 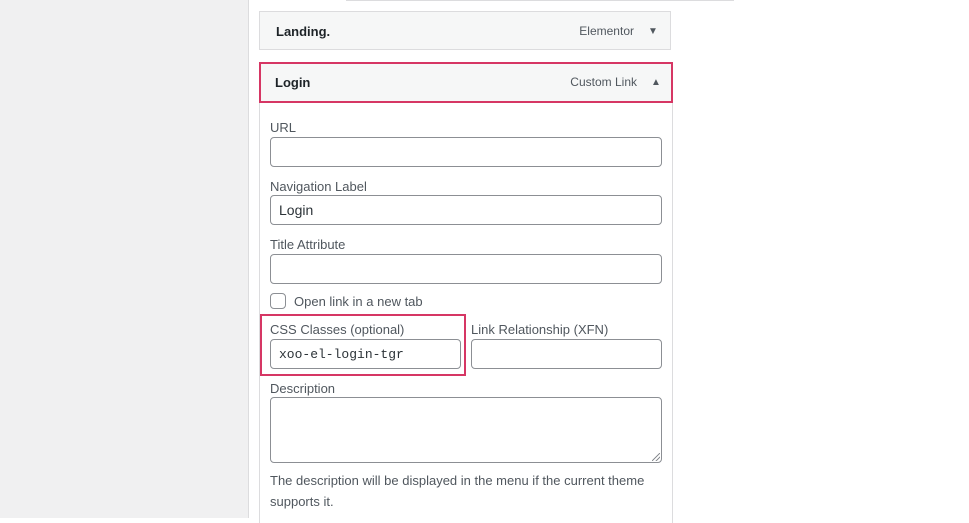 I want to click on menu-item-login: Login Custom Link ▲, so click(x=466, y=82).